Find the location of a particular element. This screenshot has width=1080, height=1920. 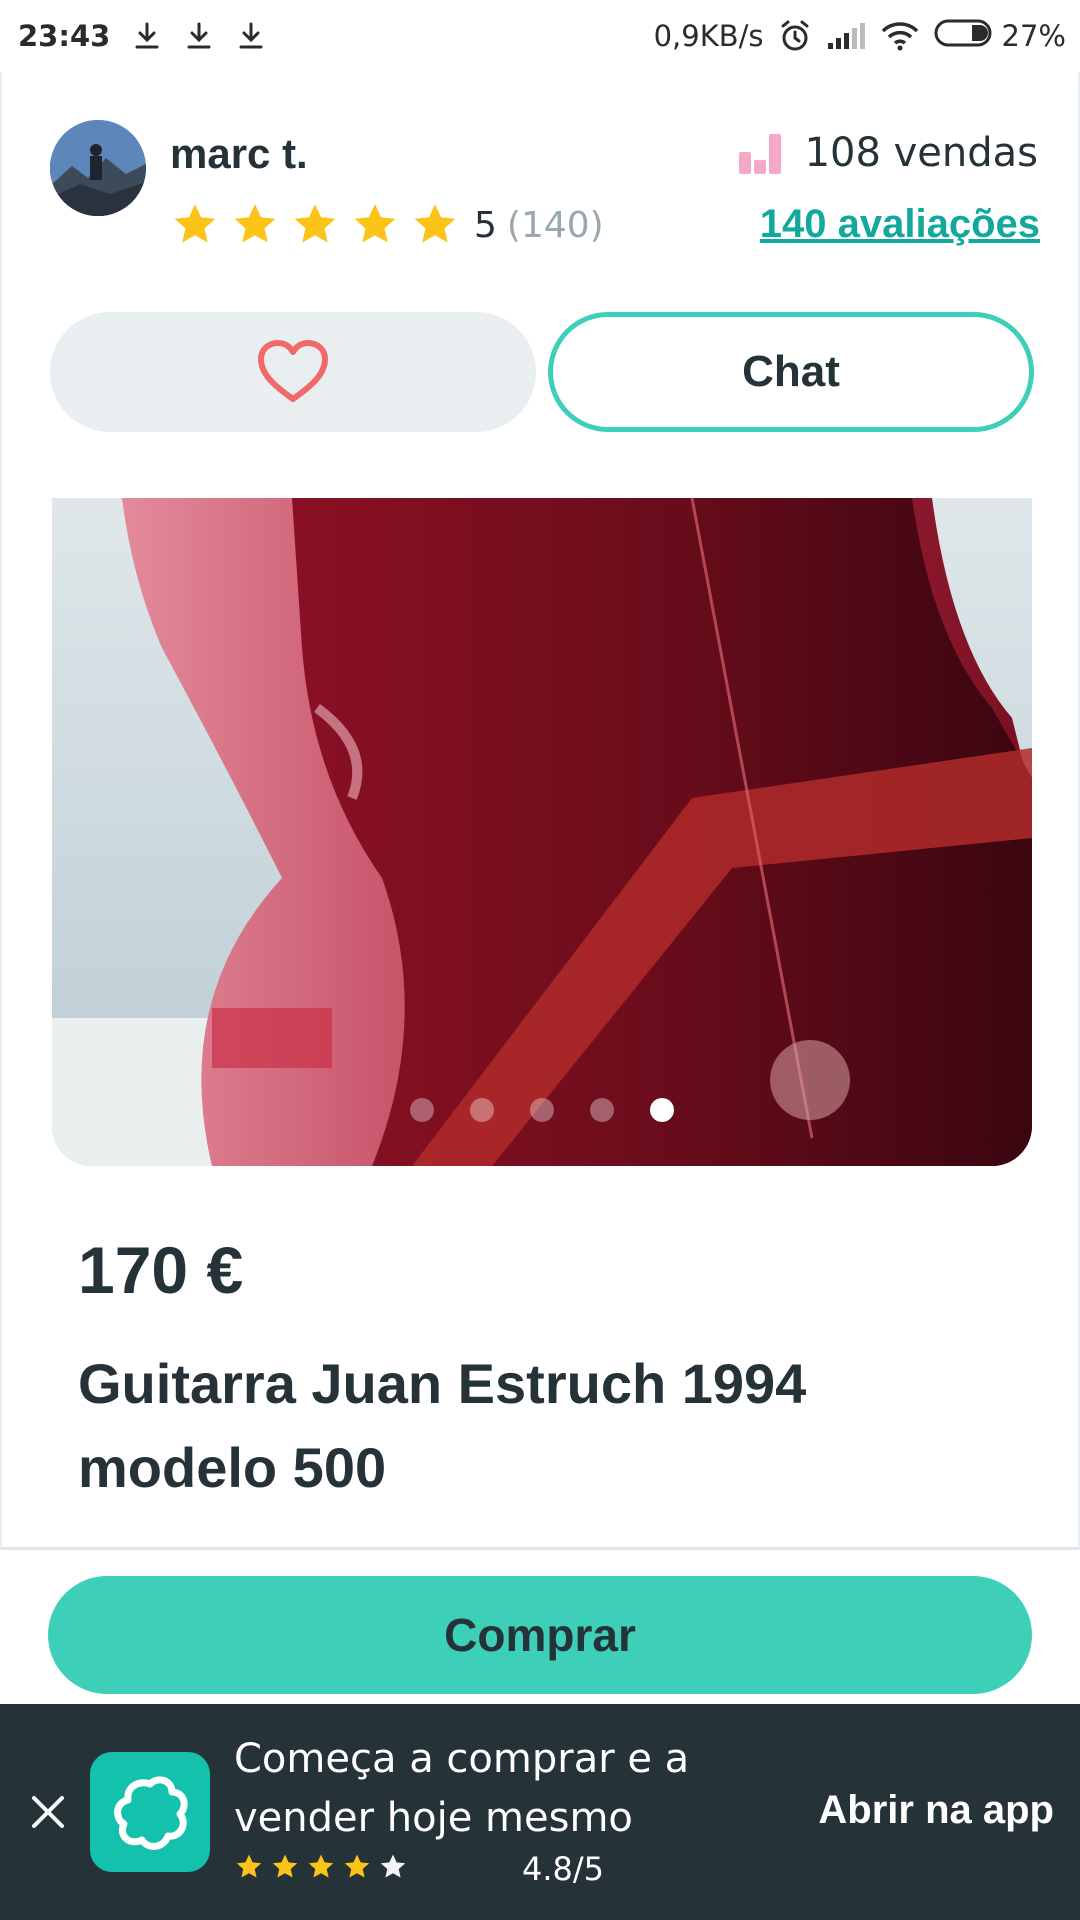

open-app-button: Abrir na app is located at coordinates (936, 1810).